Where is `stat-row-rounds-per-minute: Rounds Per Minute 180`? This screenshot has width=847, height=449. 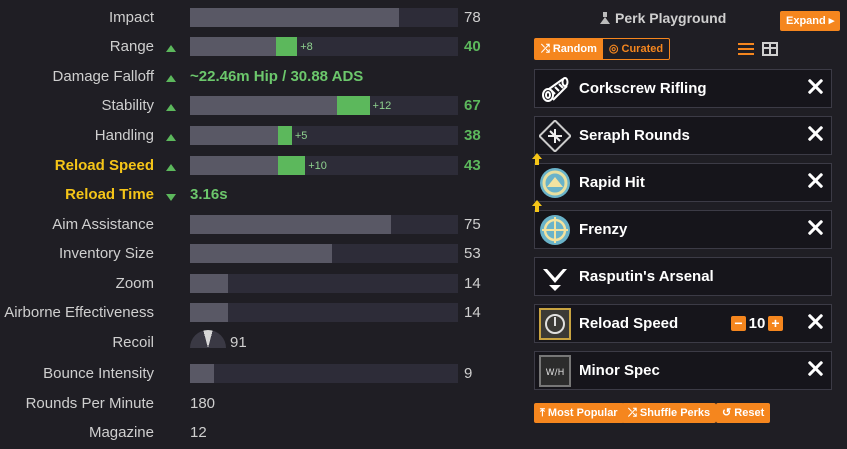 stat-row-rounds-per-minute: Rounds Per Minute 180 is located at coordinates (260, 405).